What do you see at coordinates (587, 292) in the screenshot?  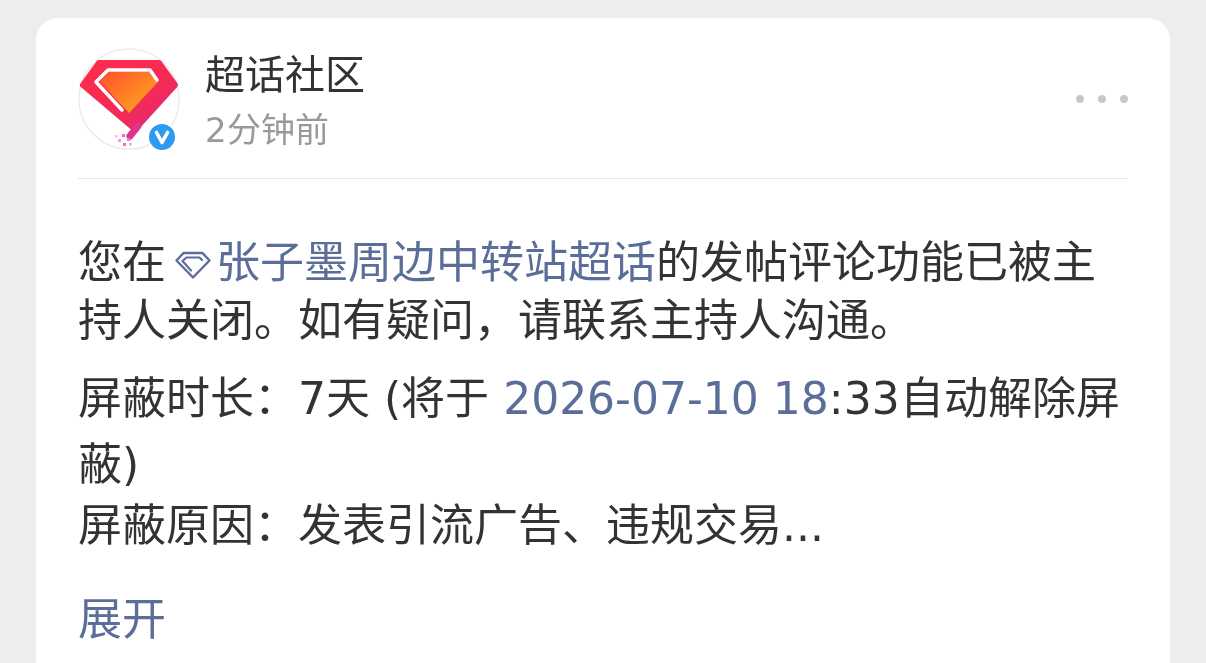 I see `notice-text: 您在 张子墨周边中转站超话的发帖评论功能已被主持人关闭。如有疑问，请联系主持人沟通。` at bounding box center [587, 292].